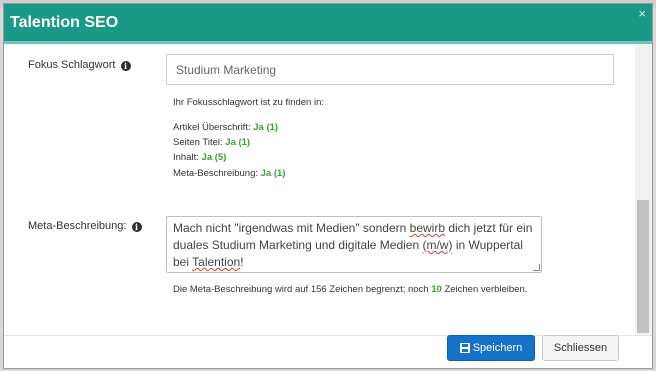 The height and width of the screenshot is (371, 656). Describe the element at coordinates (216, 262) in the screenshot. I see `misspelled-word: Talention` at that location.